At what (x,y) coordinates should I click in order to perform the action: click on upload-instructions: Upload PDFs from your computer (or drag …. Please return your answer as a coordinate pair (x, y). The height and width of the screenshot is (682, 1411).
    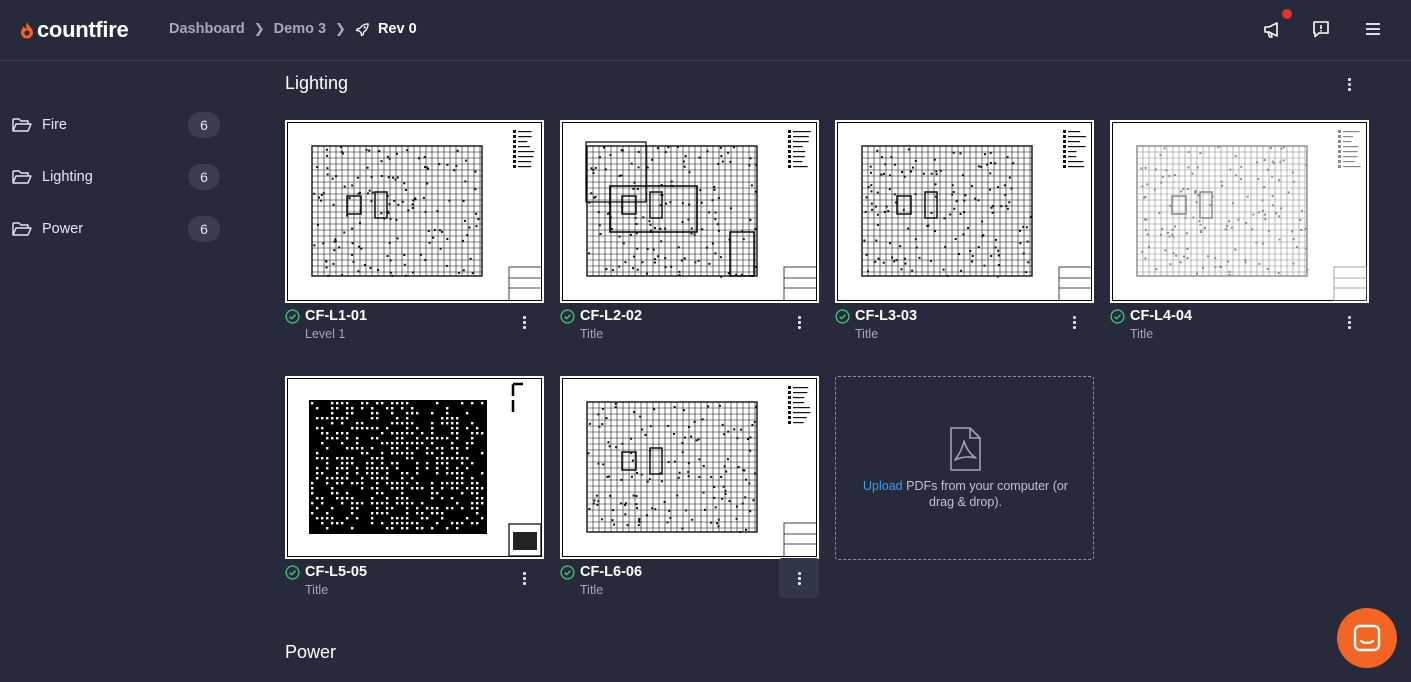
    Looking at the image, I should click on (965, 494).